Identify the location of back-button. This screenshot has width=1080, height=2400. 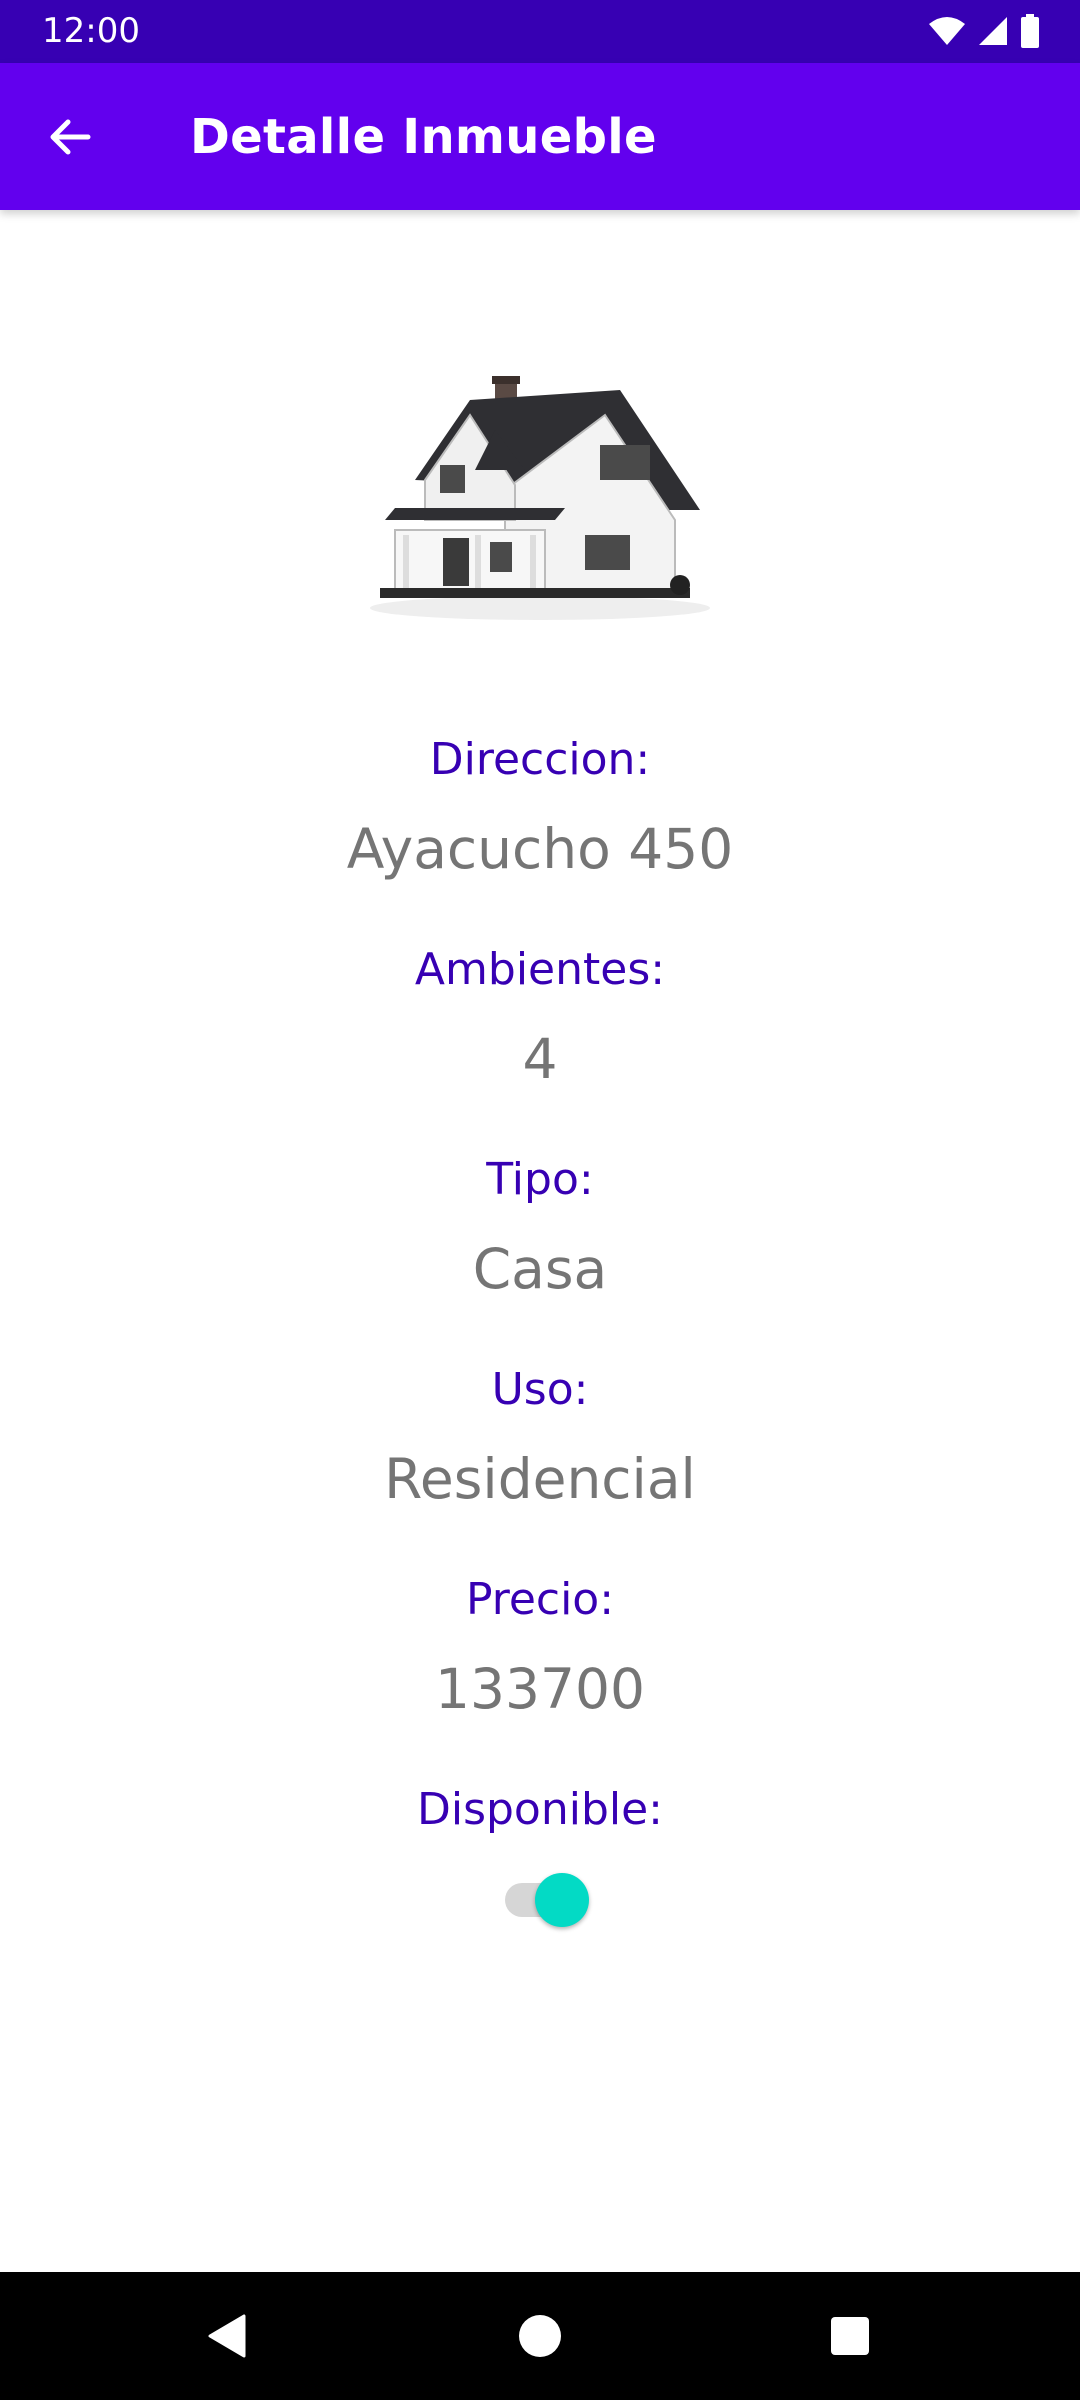
(70, 137).